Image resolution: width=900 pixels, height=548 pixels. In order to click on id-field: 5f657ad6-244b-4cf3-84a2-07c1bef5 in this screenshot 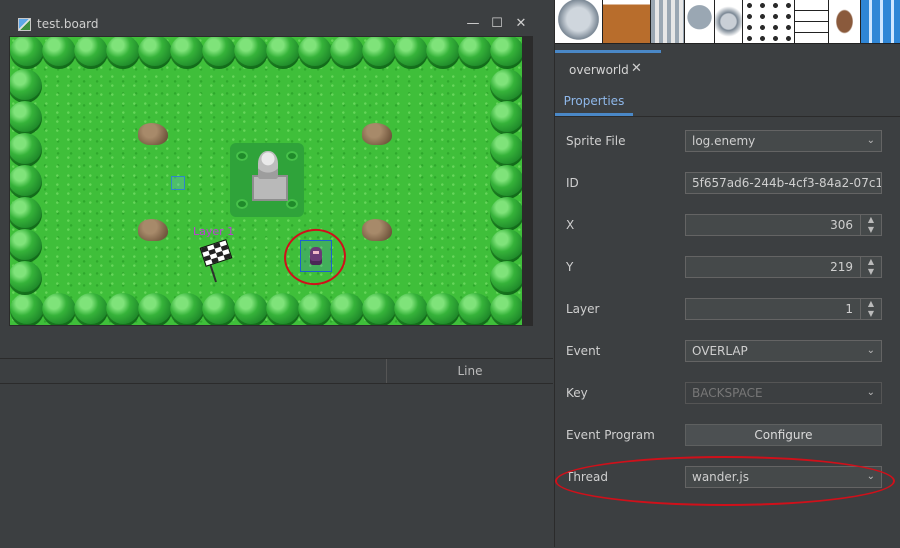, I will do `click(783, 183)`.